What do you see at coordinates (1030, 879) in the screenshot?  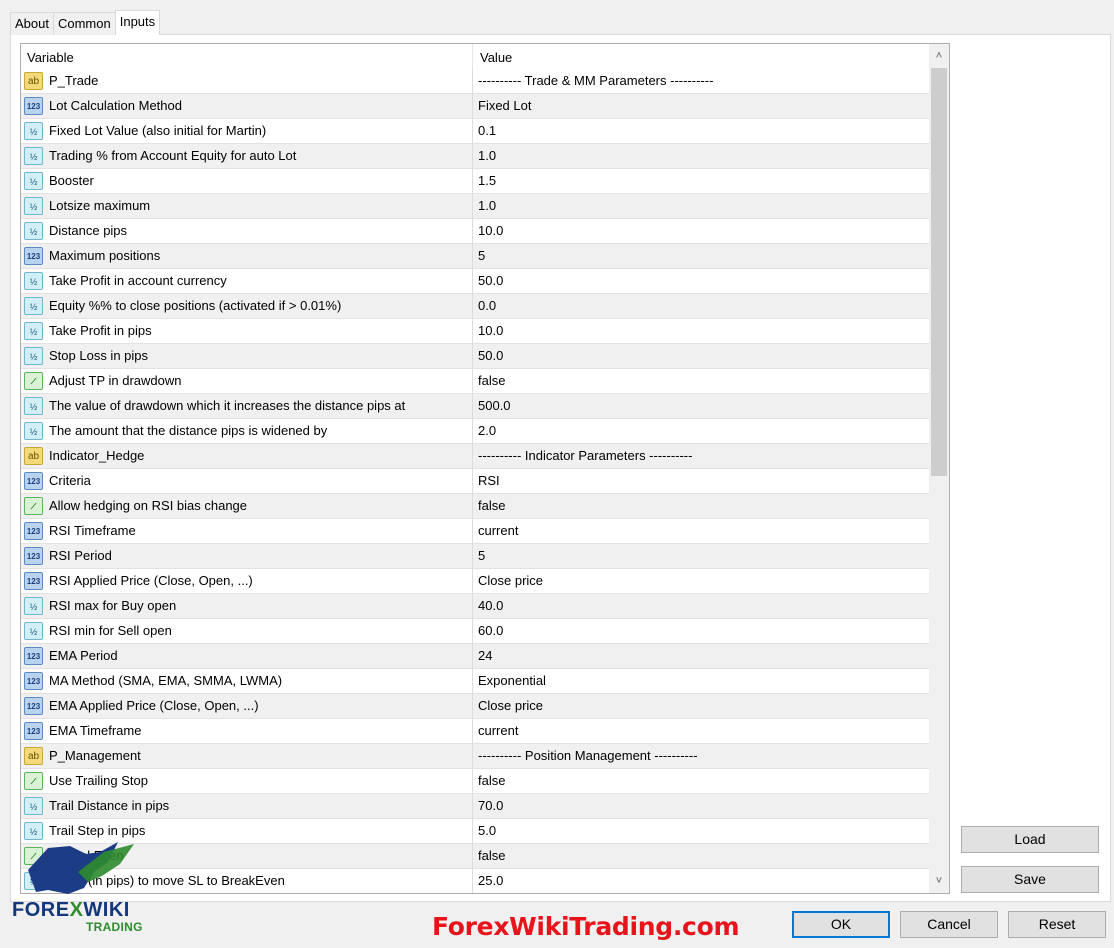 I see `save-button: Save` at bounding box center [1030, 879].